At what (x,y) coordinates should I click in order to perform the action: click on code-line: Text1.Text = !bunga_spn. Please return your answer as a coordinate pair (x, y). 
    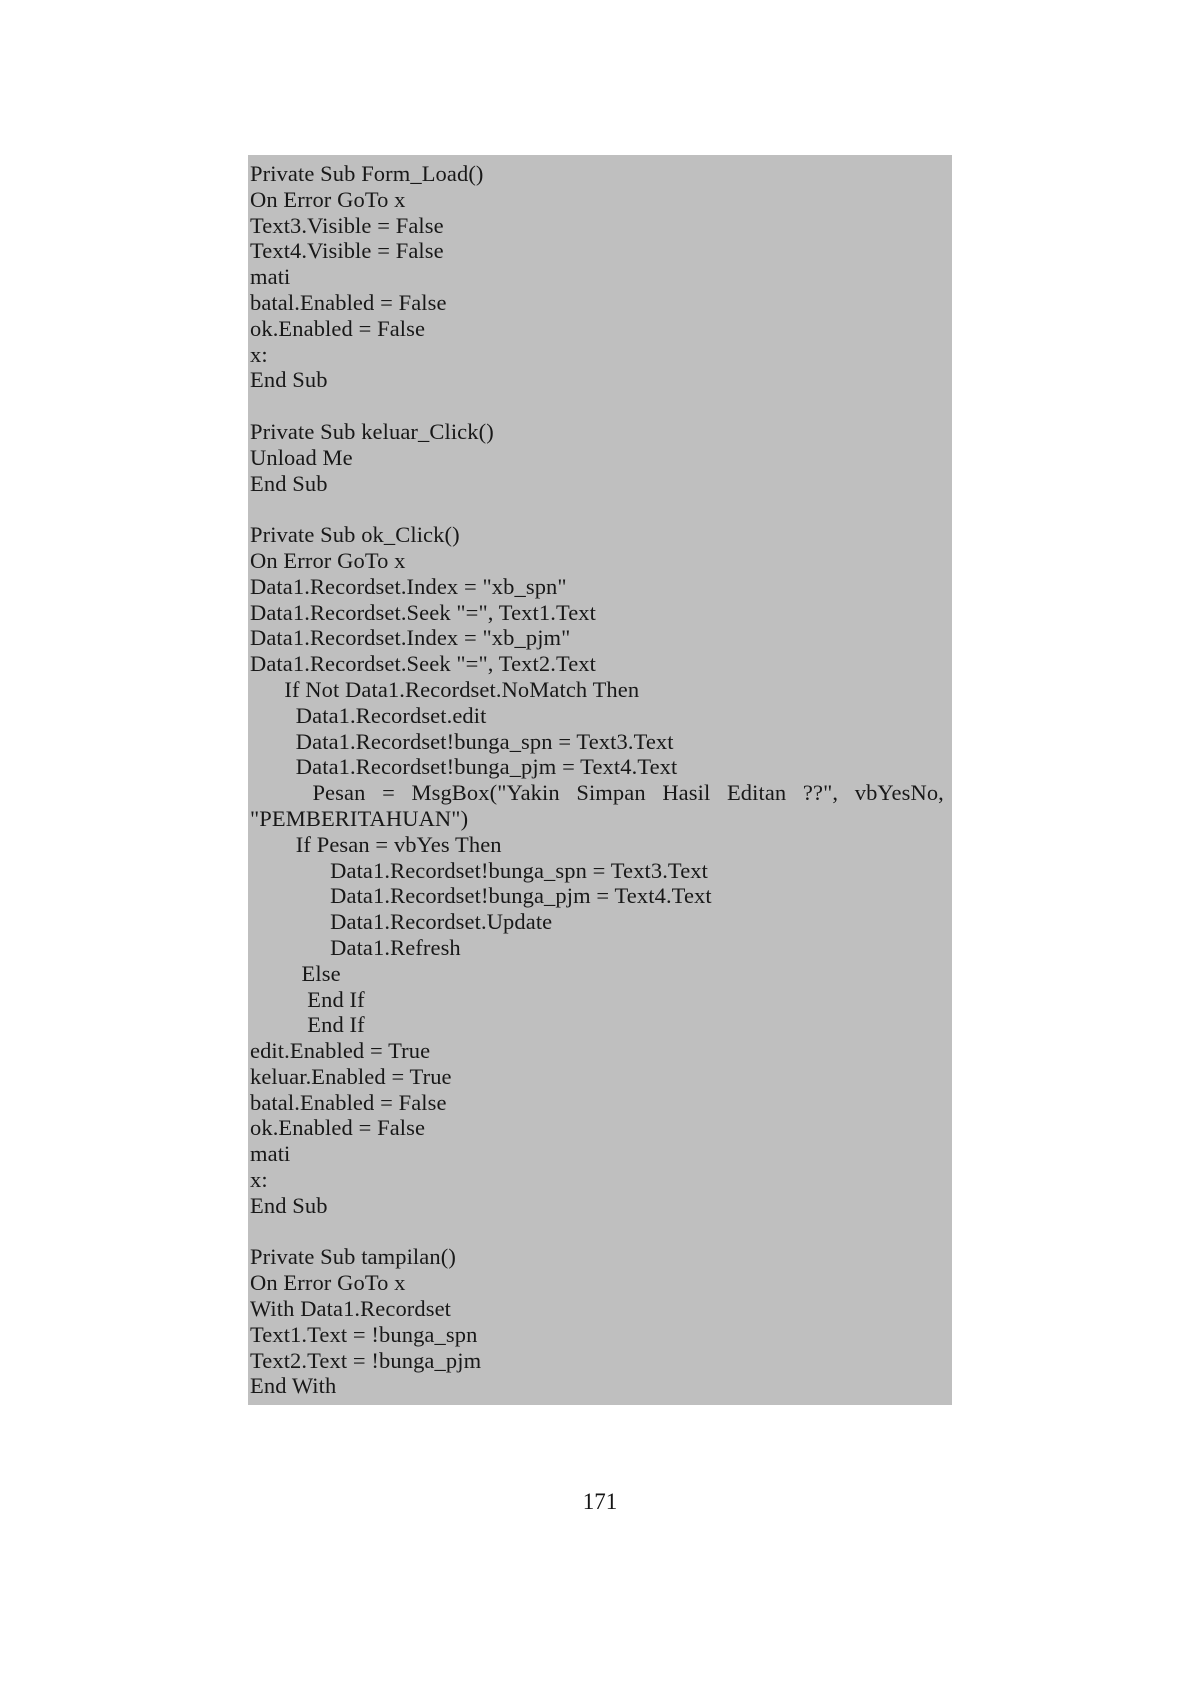
    Looking at the image, I should click on (364, 1334).